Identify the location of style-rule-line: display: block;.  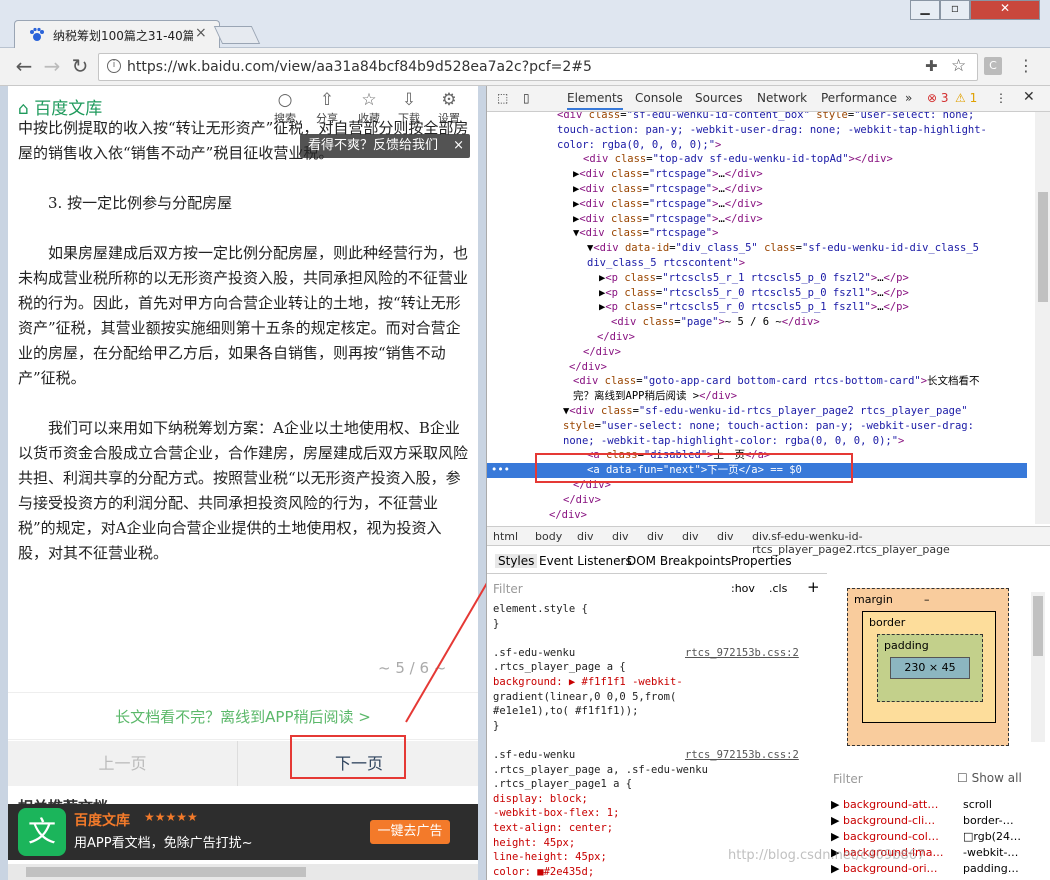
(540, 799).